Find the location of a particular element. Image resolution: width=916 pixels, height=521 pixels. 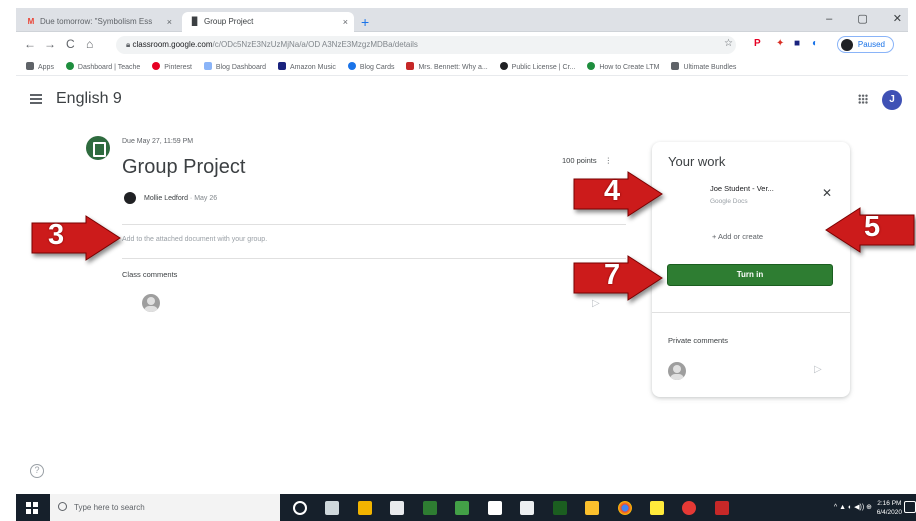

back-icon: ← is located at coordinates (30, 44).